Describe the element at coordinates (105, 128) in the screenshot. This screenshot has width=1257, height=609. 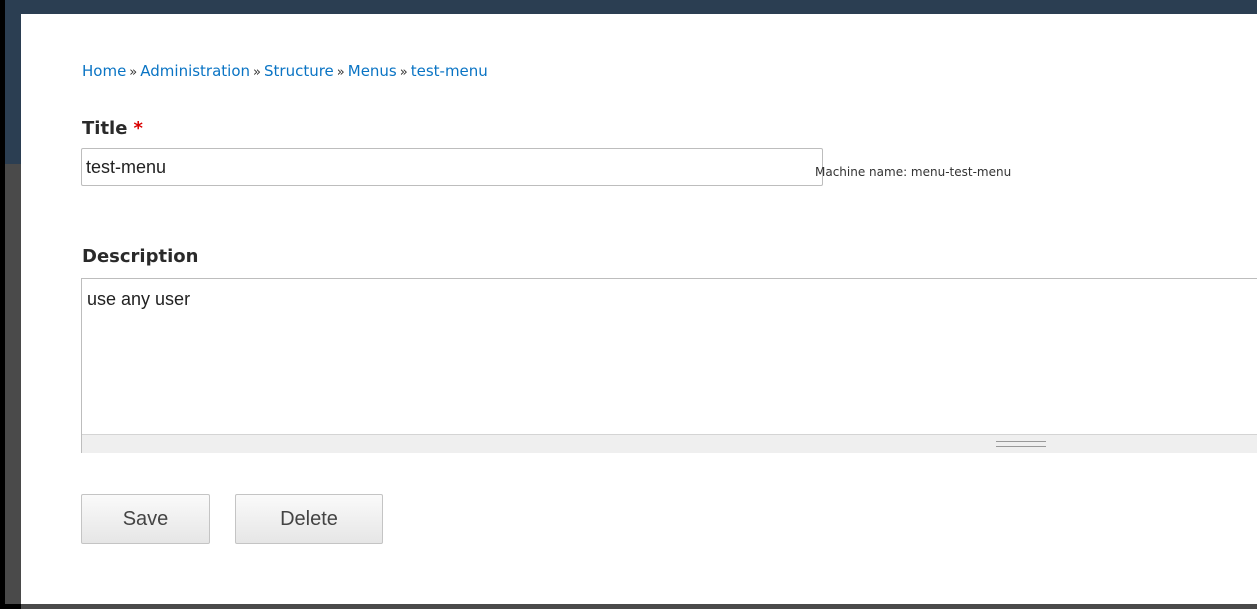
I see `title-label-text: Title` at that location.